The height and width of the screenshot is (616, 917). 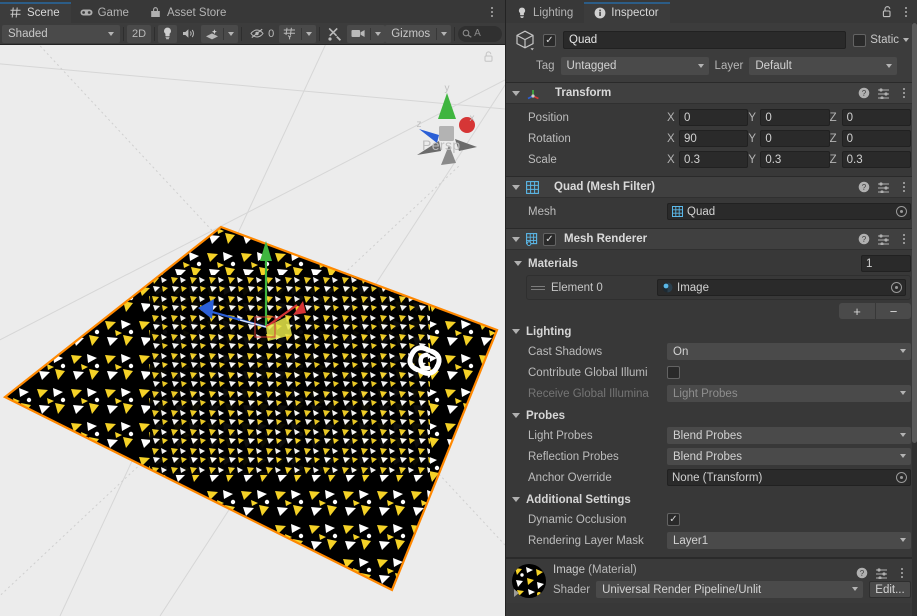 I want to click on cube-icon, so click(x=525, y=40).